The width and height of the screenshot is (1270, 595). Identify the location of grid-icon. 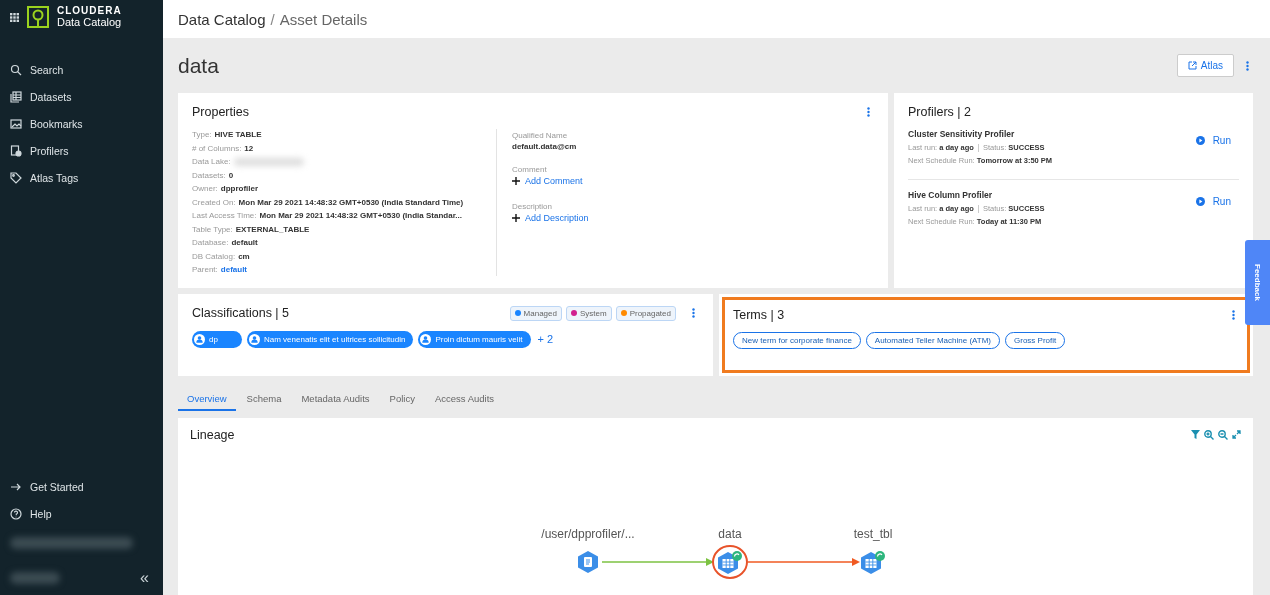
(14, 17).